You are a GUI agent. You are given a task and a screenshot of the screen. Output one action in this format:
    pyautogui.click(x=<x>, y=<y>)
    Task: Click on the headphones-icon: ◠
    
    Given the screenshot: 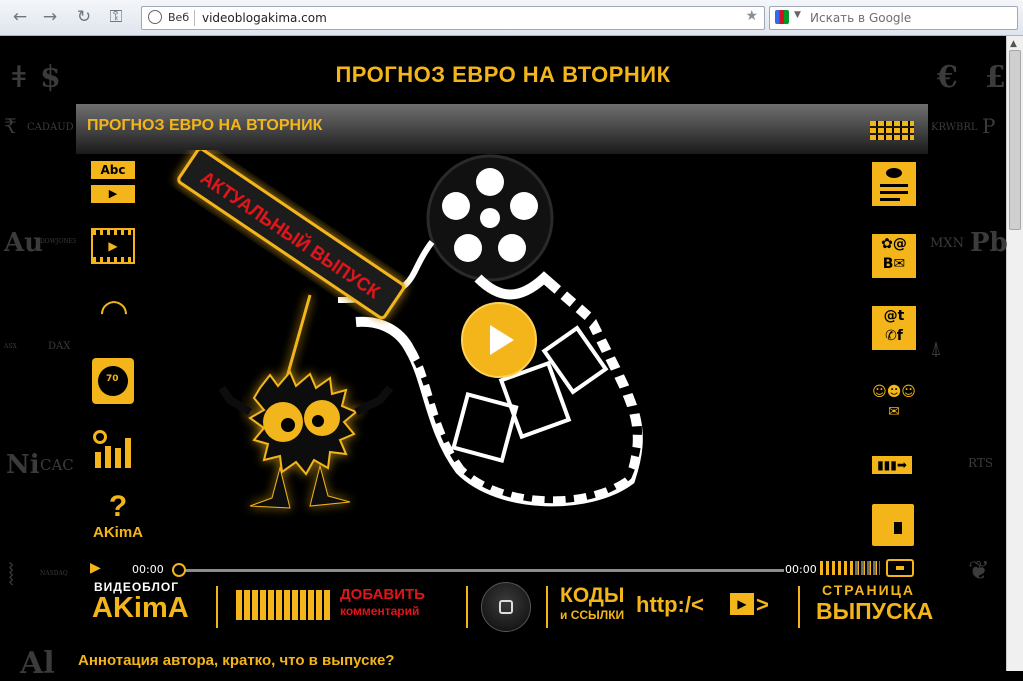 What is the action you would take?
    pyautogui.click(x=114, y=312)
    